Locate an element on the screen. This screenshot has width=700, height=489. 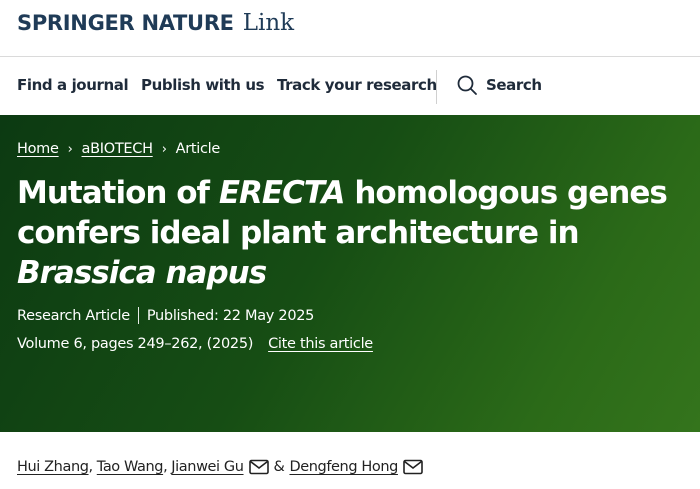
article-type: Research Article is located at coordinates (73, 315).